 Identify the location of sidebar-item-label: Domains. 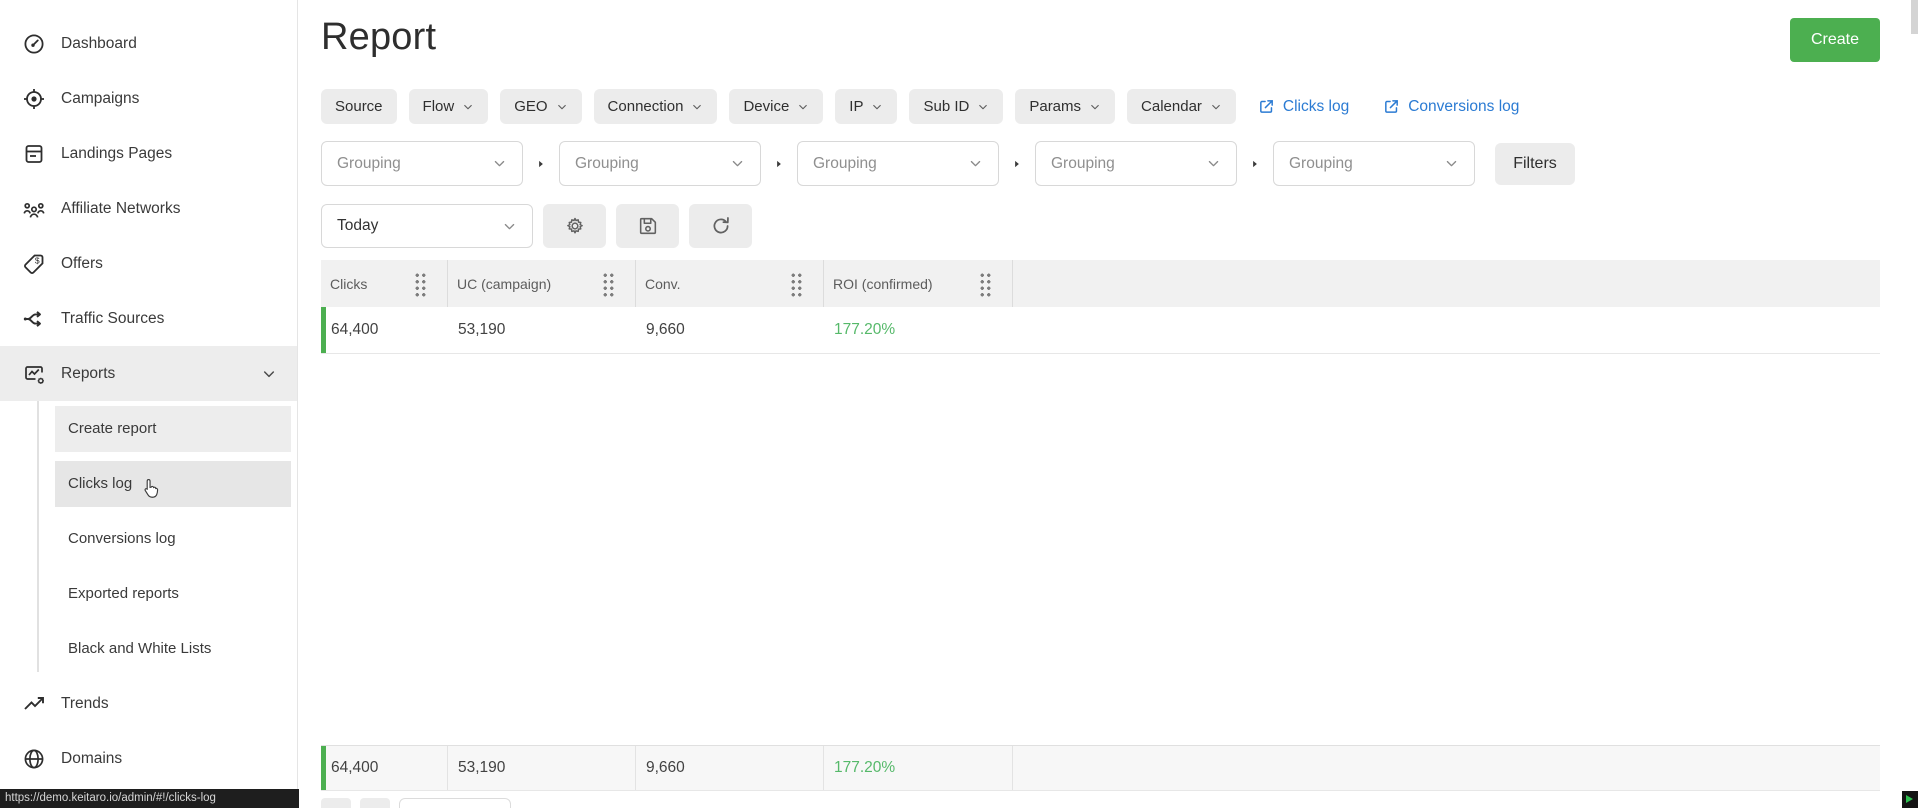
(92, 758).